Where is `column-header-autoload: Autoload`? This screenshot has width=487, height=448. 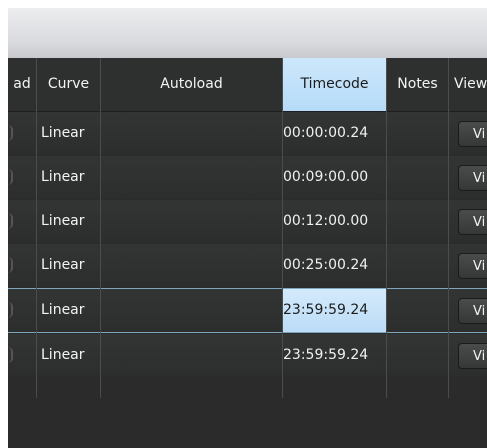 column-header-autoload: Autoload is located at coordinates (191, 84).